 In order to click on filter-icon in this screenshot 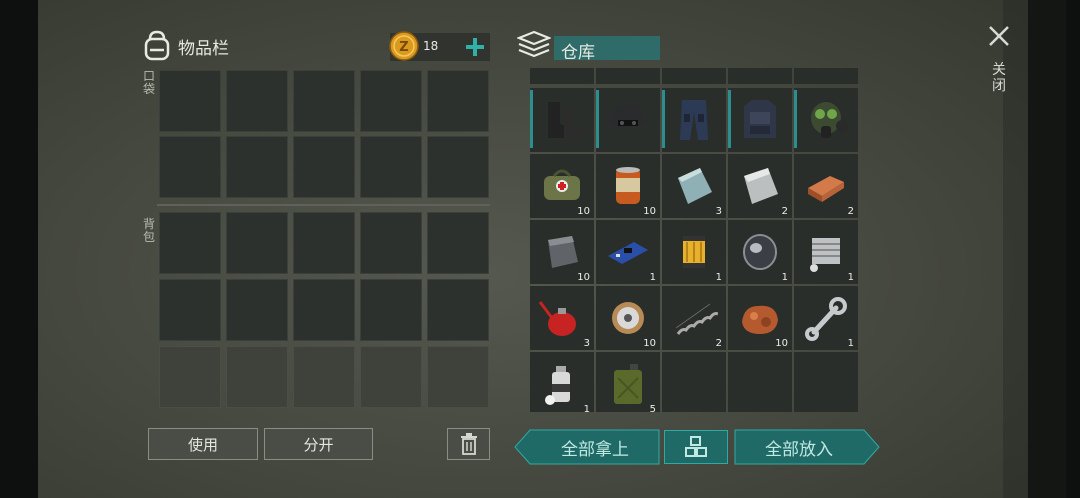, I will do `click(694, 252)`.